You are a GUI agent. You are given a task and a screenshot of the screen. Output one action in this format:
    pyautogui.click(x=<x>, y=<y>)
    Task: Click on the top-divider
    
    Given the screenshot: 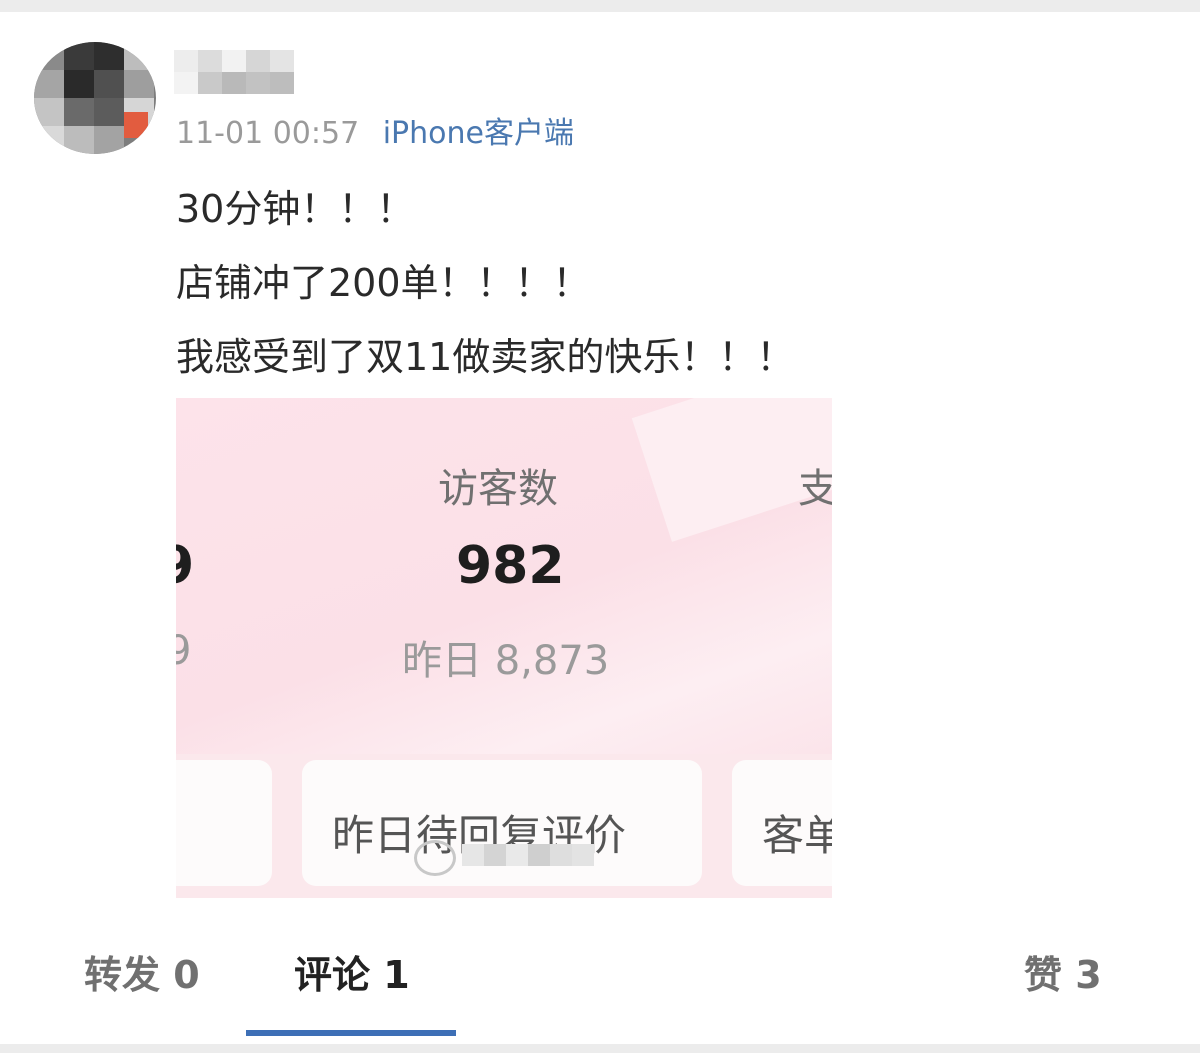 What is the action you would take?
    pyautogui.click(x=600, y=6)
    